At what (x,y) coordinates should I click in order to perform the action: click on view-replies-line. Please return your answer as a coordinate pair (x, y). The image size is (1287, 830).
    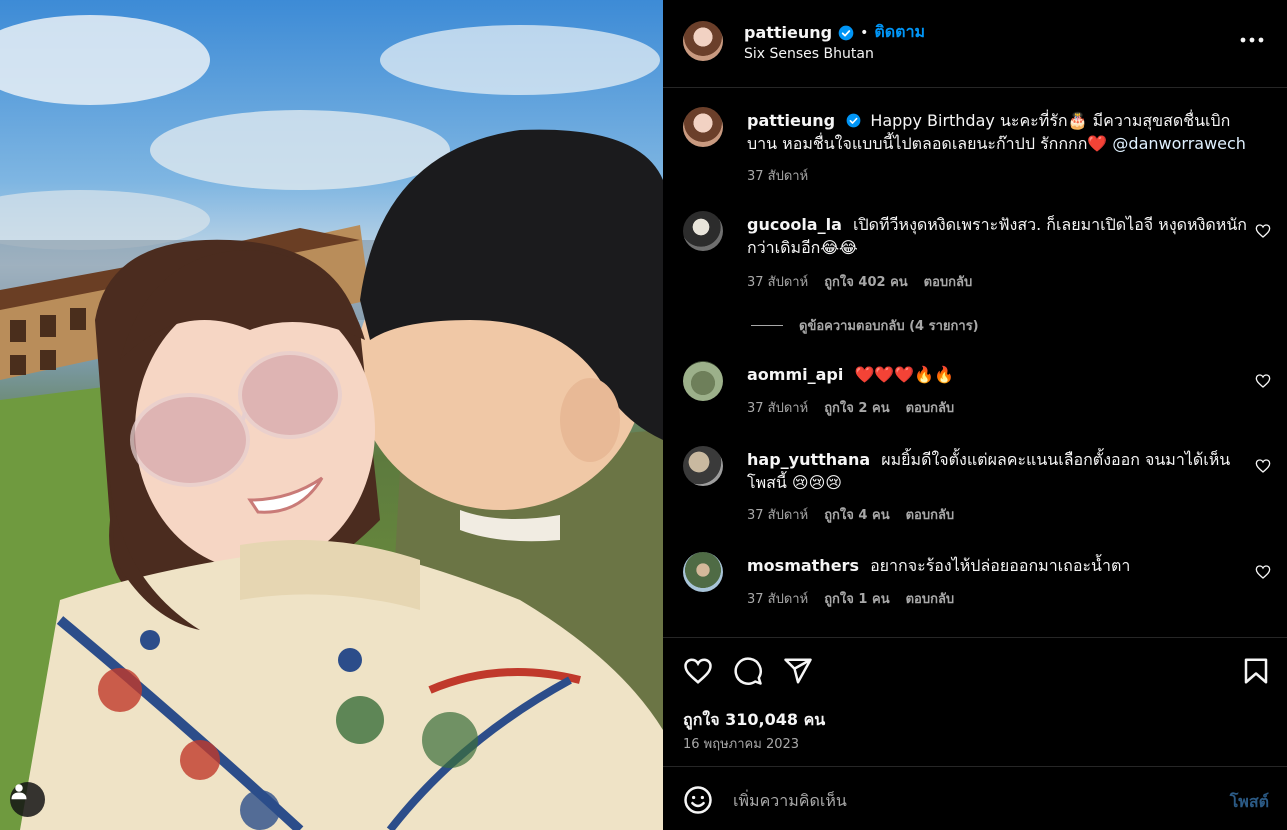
    Looking at the image, I should click on (767, 325).